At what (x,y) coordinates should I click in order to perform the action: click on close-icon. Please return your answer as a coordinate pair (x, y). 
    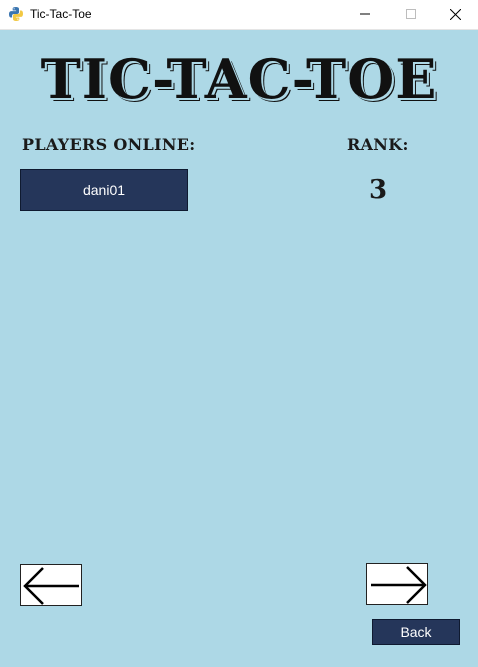
    Looking at the image, I should click on (455, 14).